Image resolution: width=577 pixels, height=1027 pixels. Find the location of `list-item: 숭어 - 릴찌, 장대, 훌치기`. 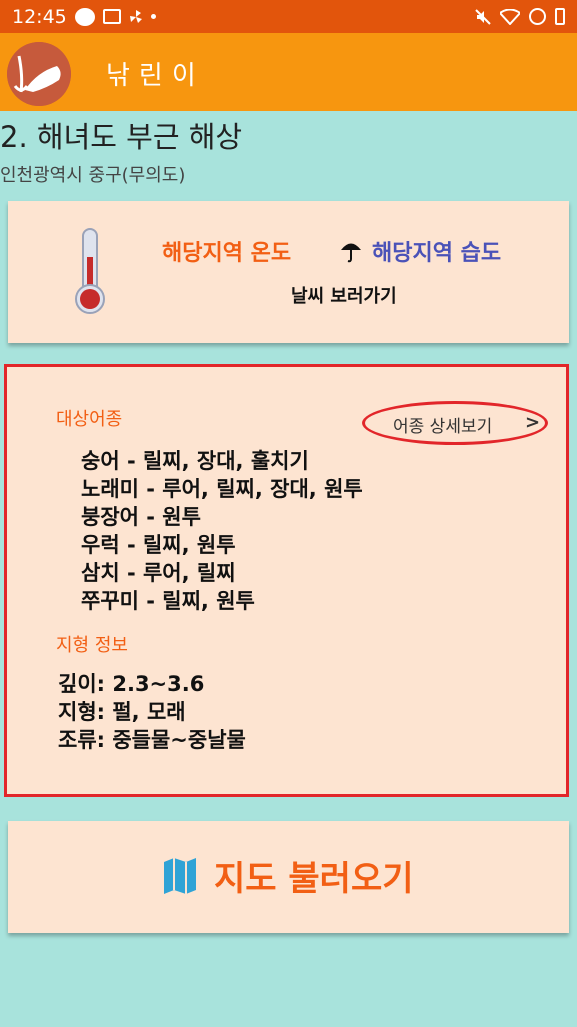

list-item: 숭어 - 릴찌, 장대, 훌치기 is located at coordinates (195, 461).